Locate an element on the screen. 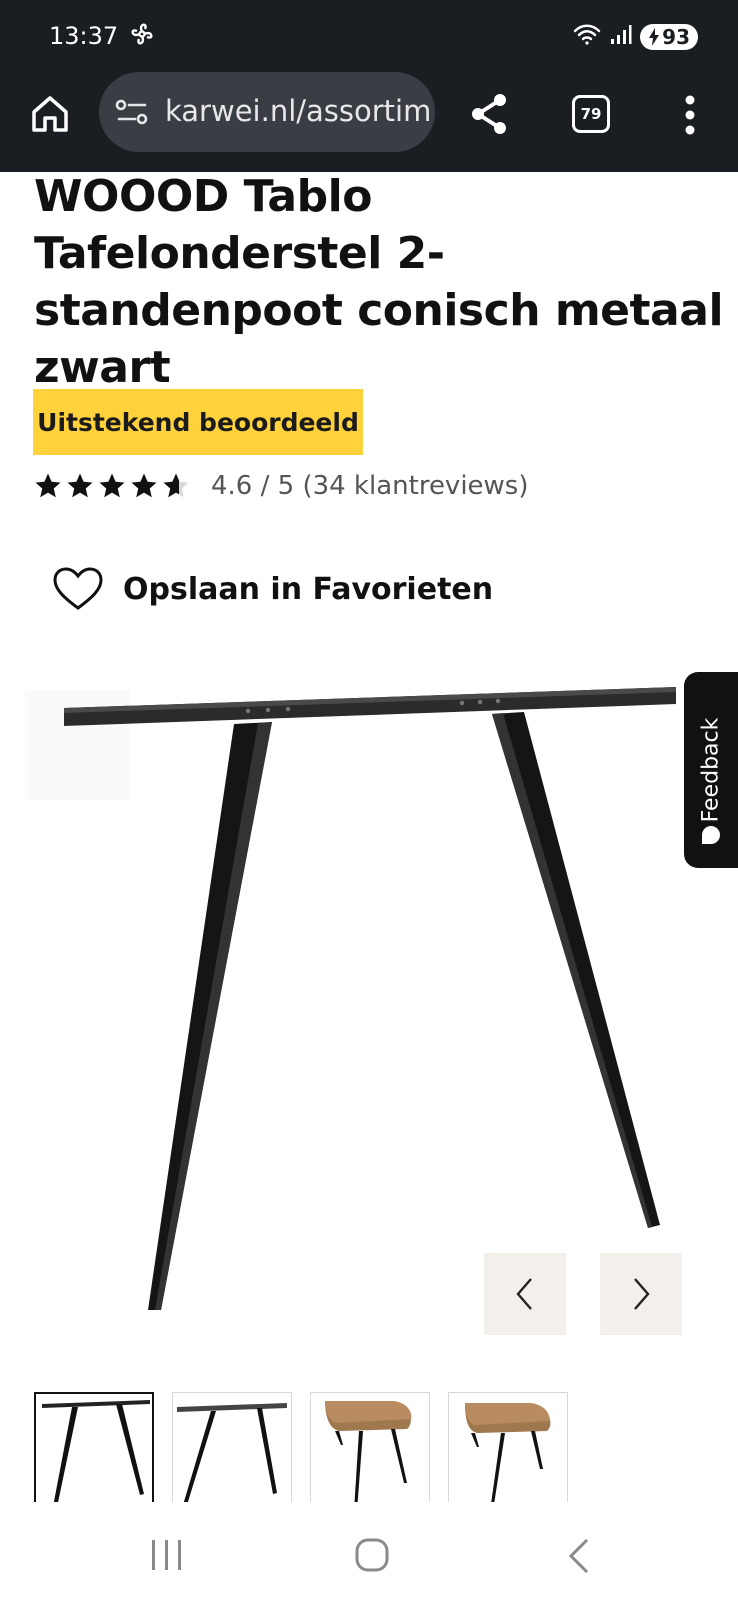 This screenshot has width=738, height=1600. tab-count: 79 is located at coordinates (591, 114).